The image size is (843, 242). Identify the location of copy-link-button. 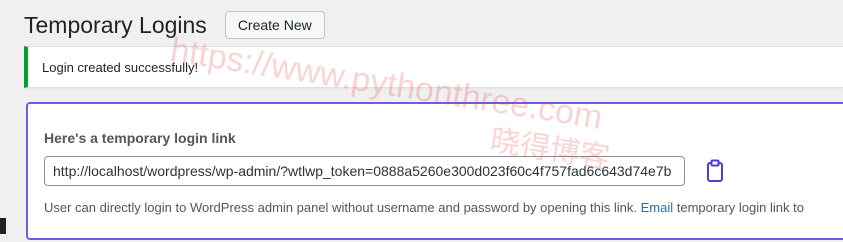
(715, 171).